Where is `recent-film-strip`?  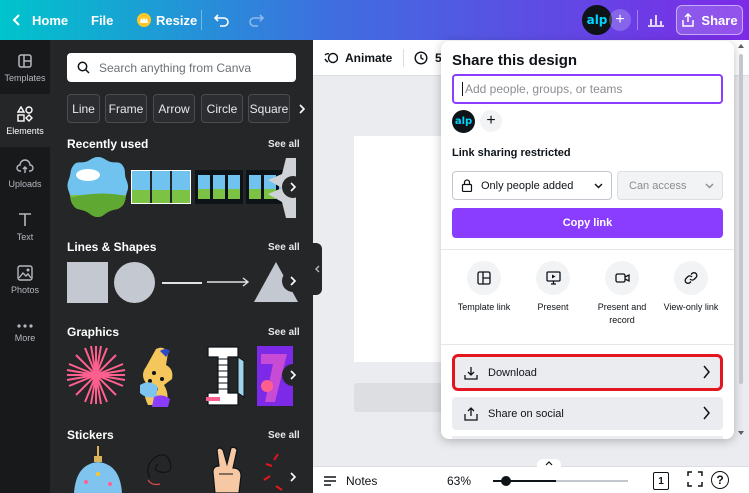
recent-film-strip is located at coordinates (219, 187).